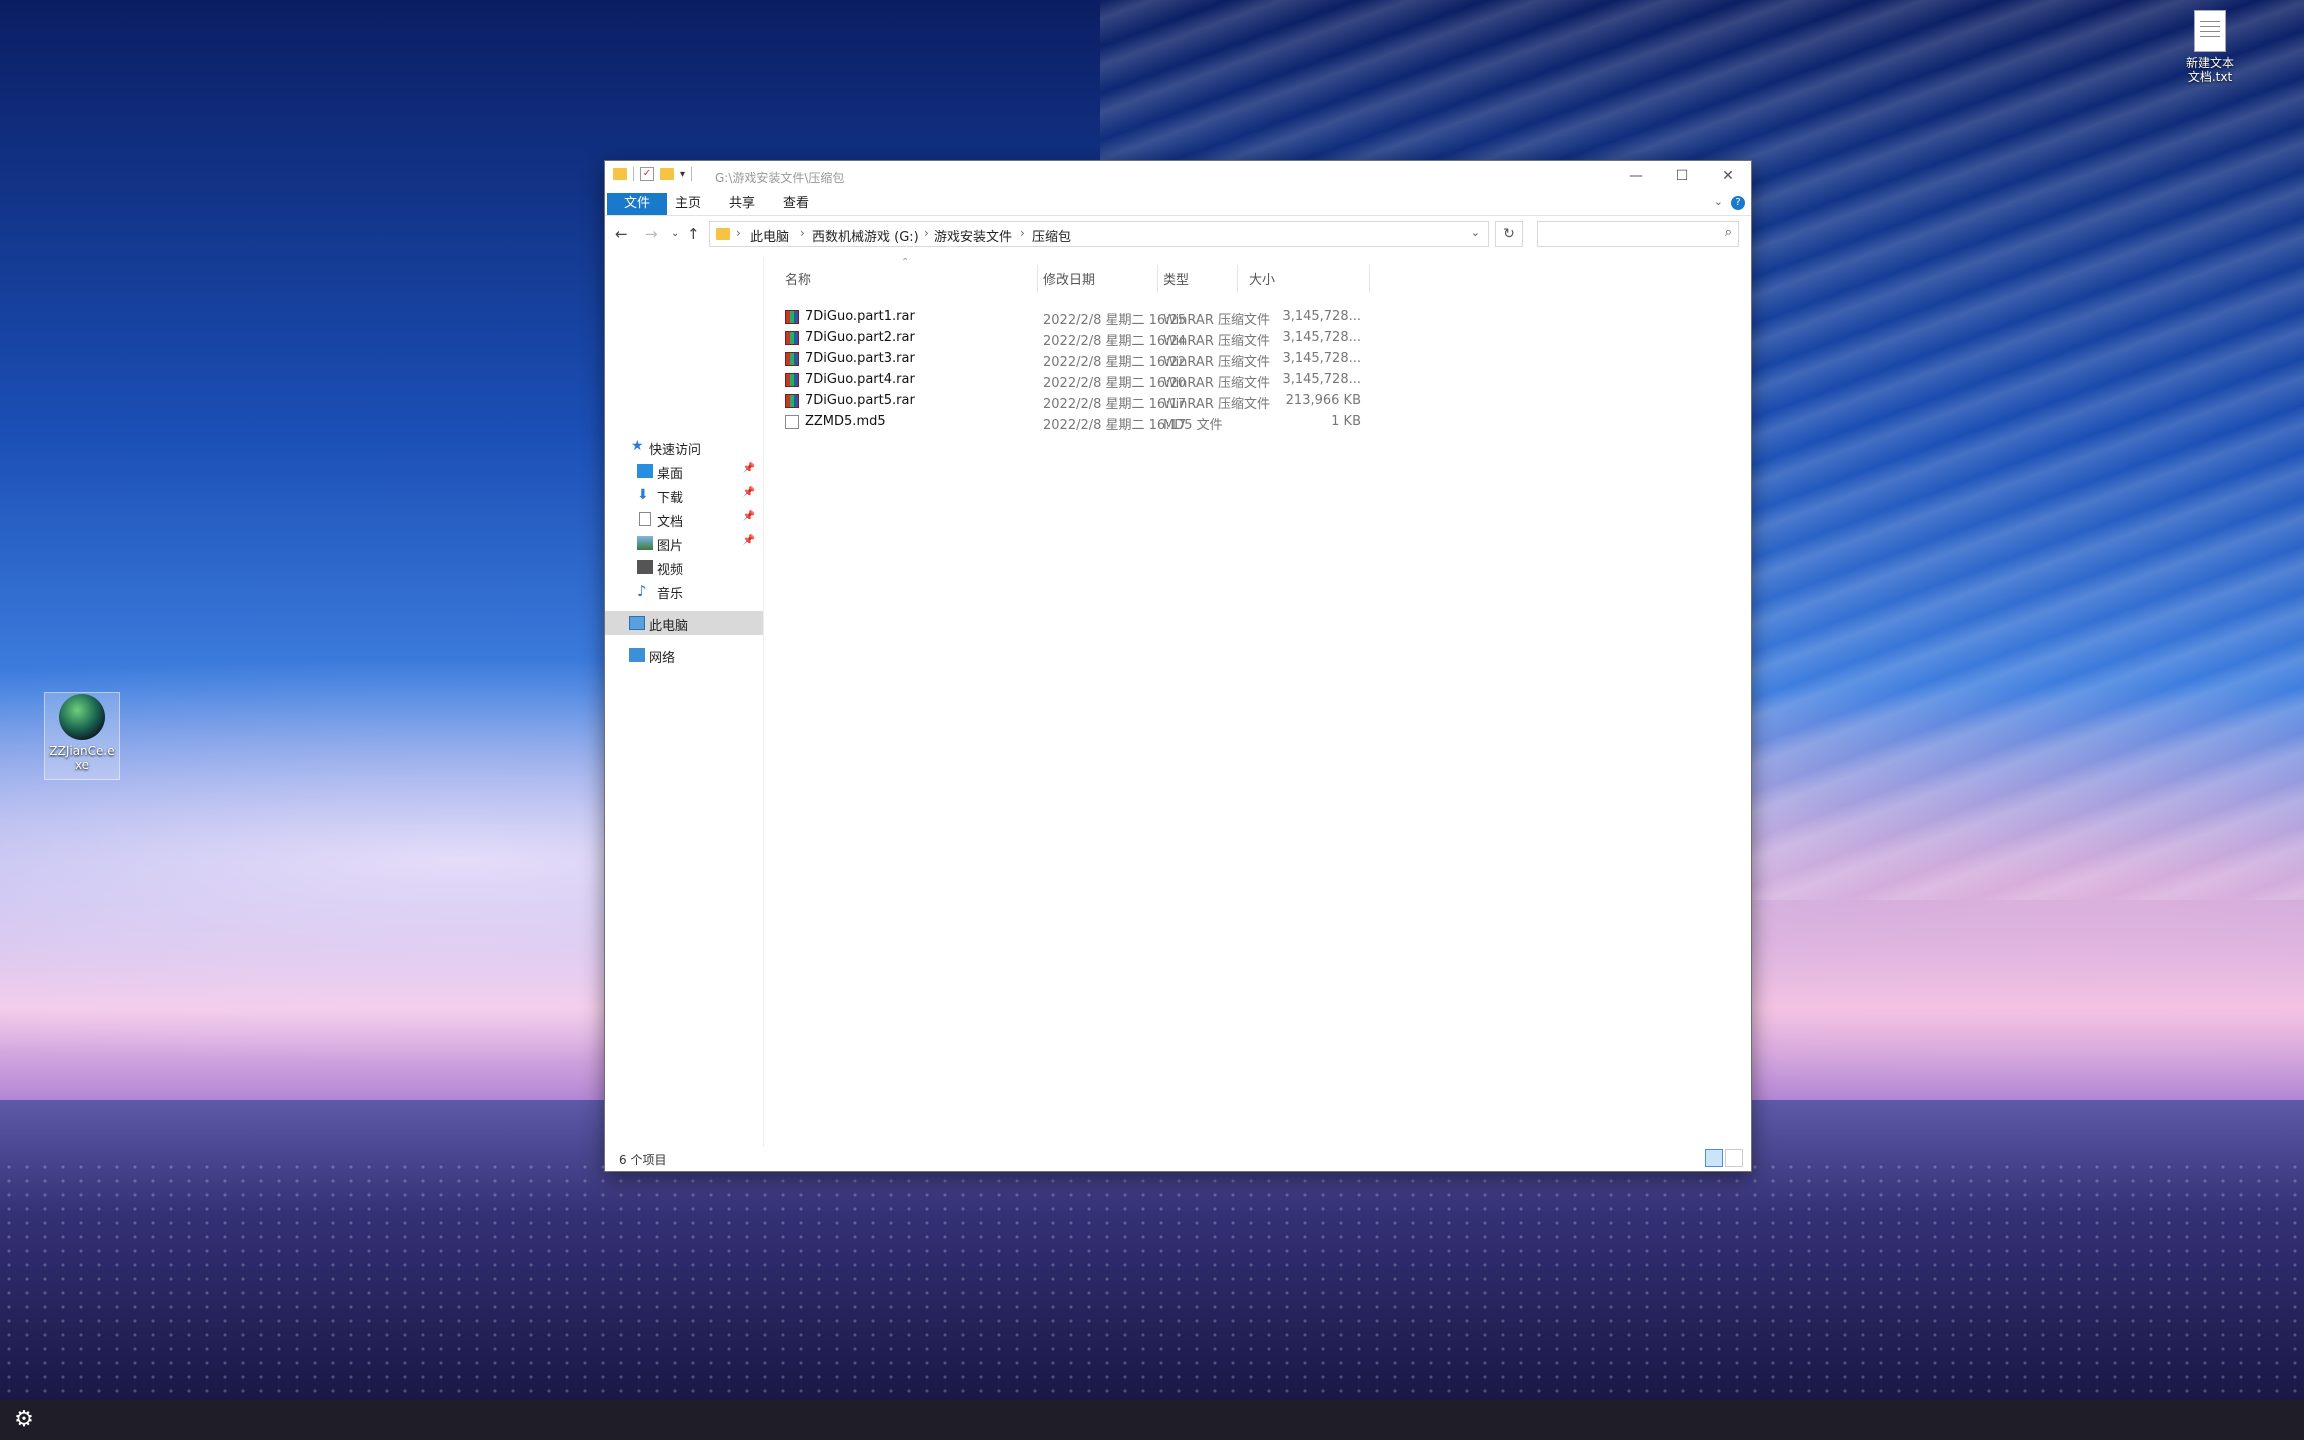 The height and width of the screenshot is (1440, 2304). I want to click on breadcrumb-game-install: 游戏安装文件, so click(973, 235).